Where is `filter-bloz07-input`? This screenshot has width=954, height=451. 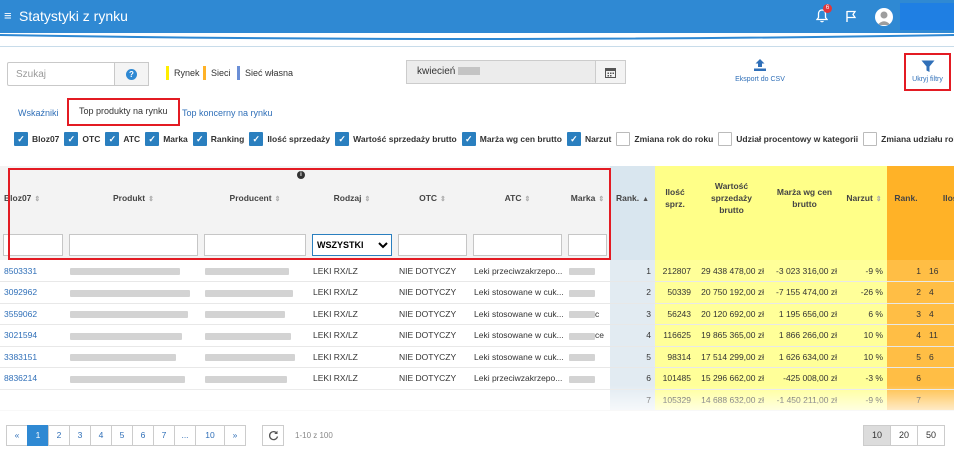 filter-bloz07-input is located at coordinates (33, 245).